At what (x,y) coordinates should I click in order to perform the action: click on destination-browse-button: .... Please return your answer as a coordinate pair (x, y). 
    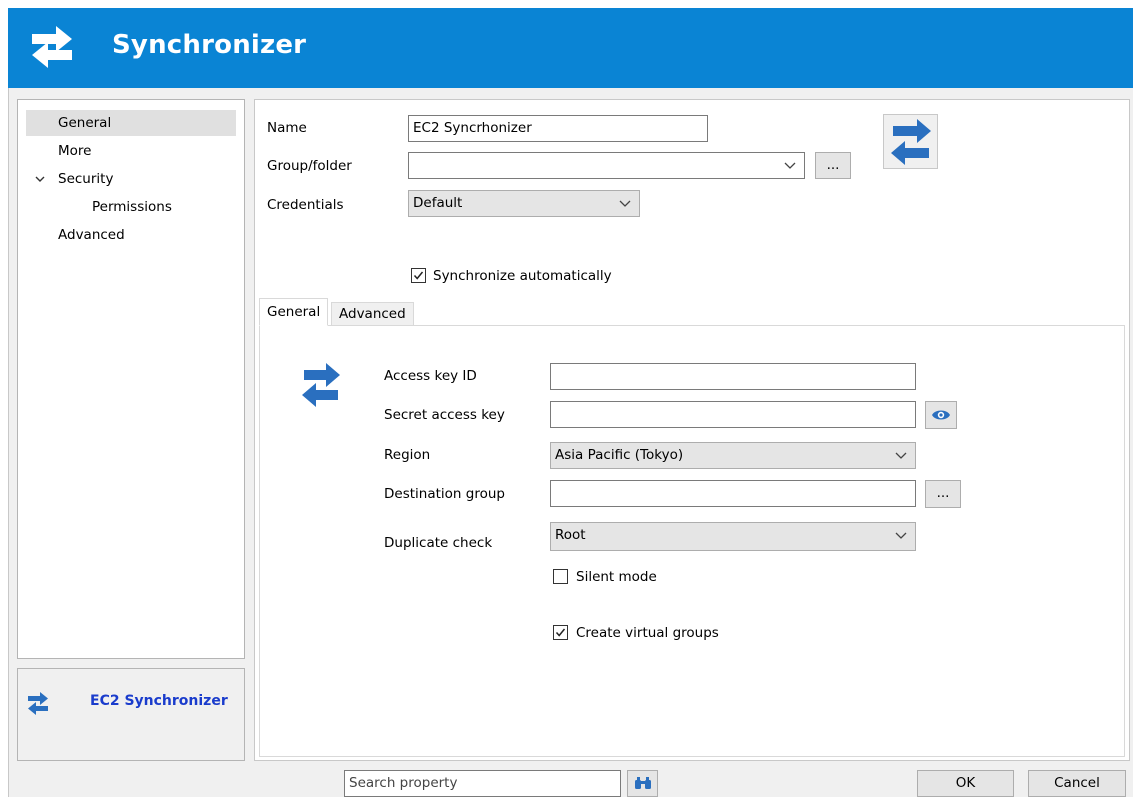
    Looking at the image, I should click on (943, 494).